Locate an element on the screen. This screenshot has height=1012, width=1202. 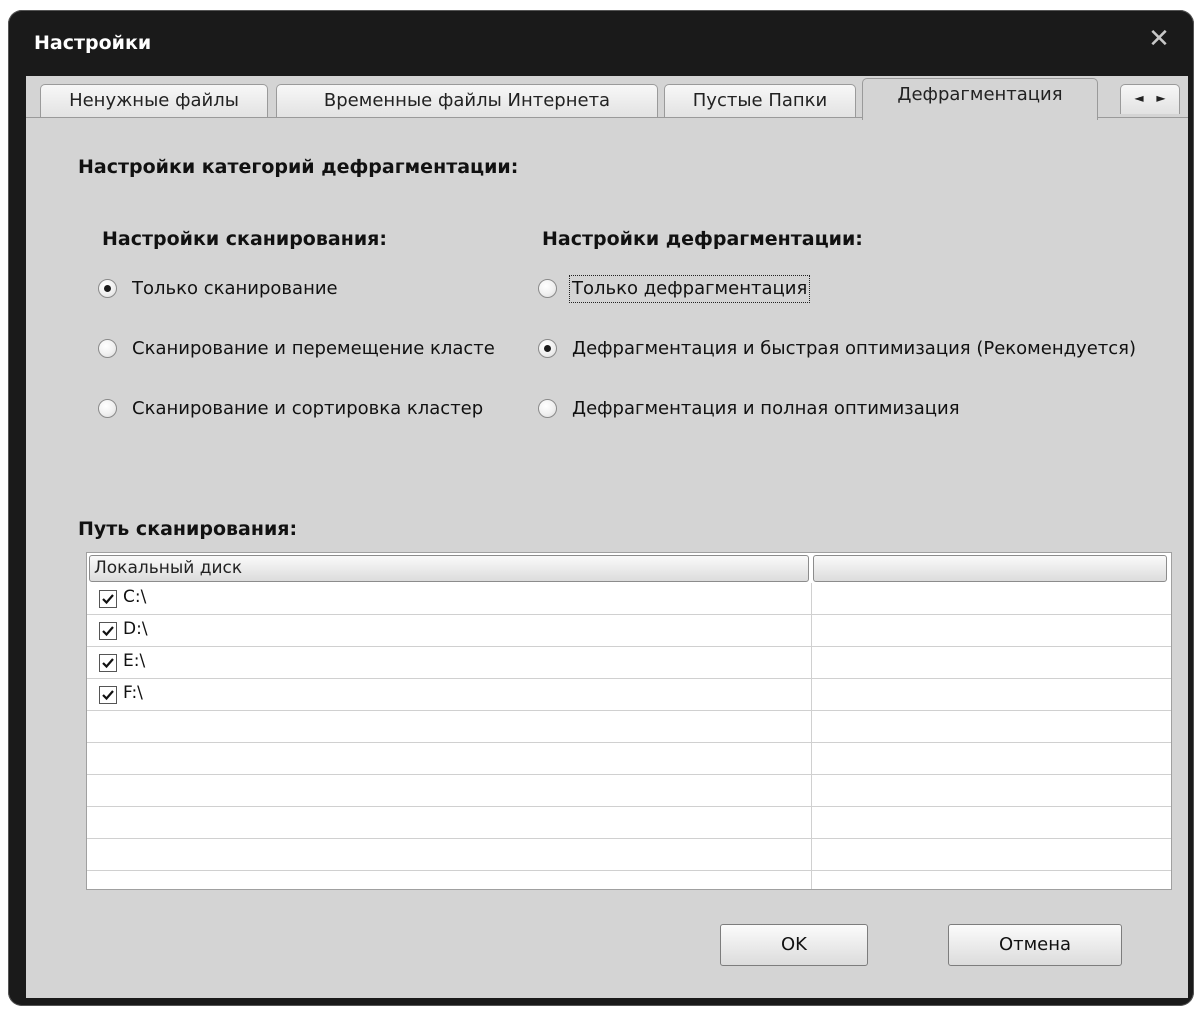
column-header-local-disk: Локальный диск is located at coordinates (449, 568).